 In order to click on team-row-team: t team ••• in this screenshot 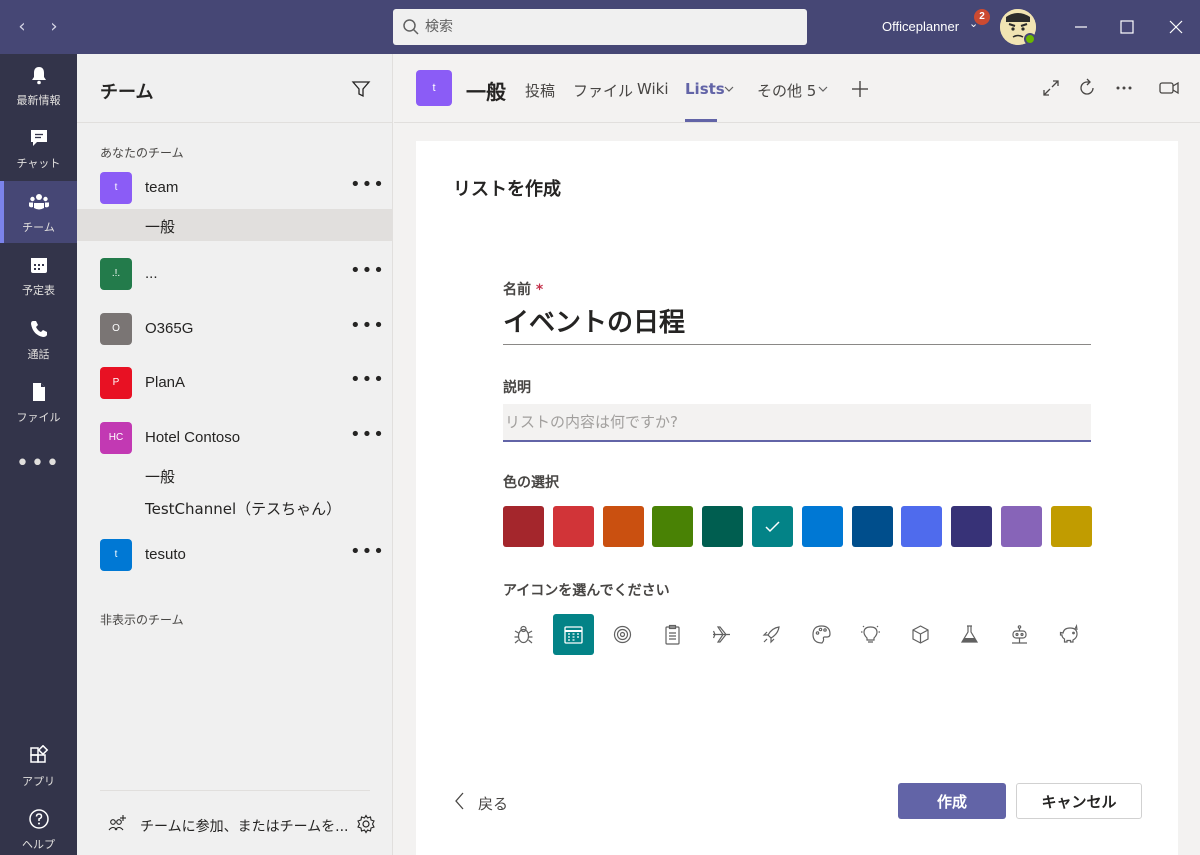, I will do `click(235, 188)`.